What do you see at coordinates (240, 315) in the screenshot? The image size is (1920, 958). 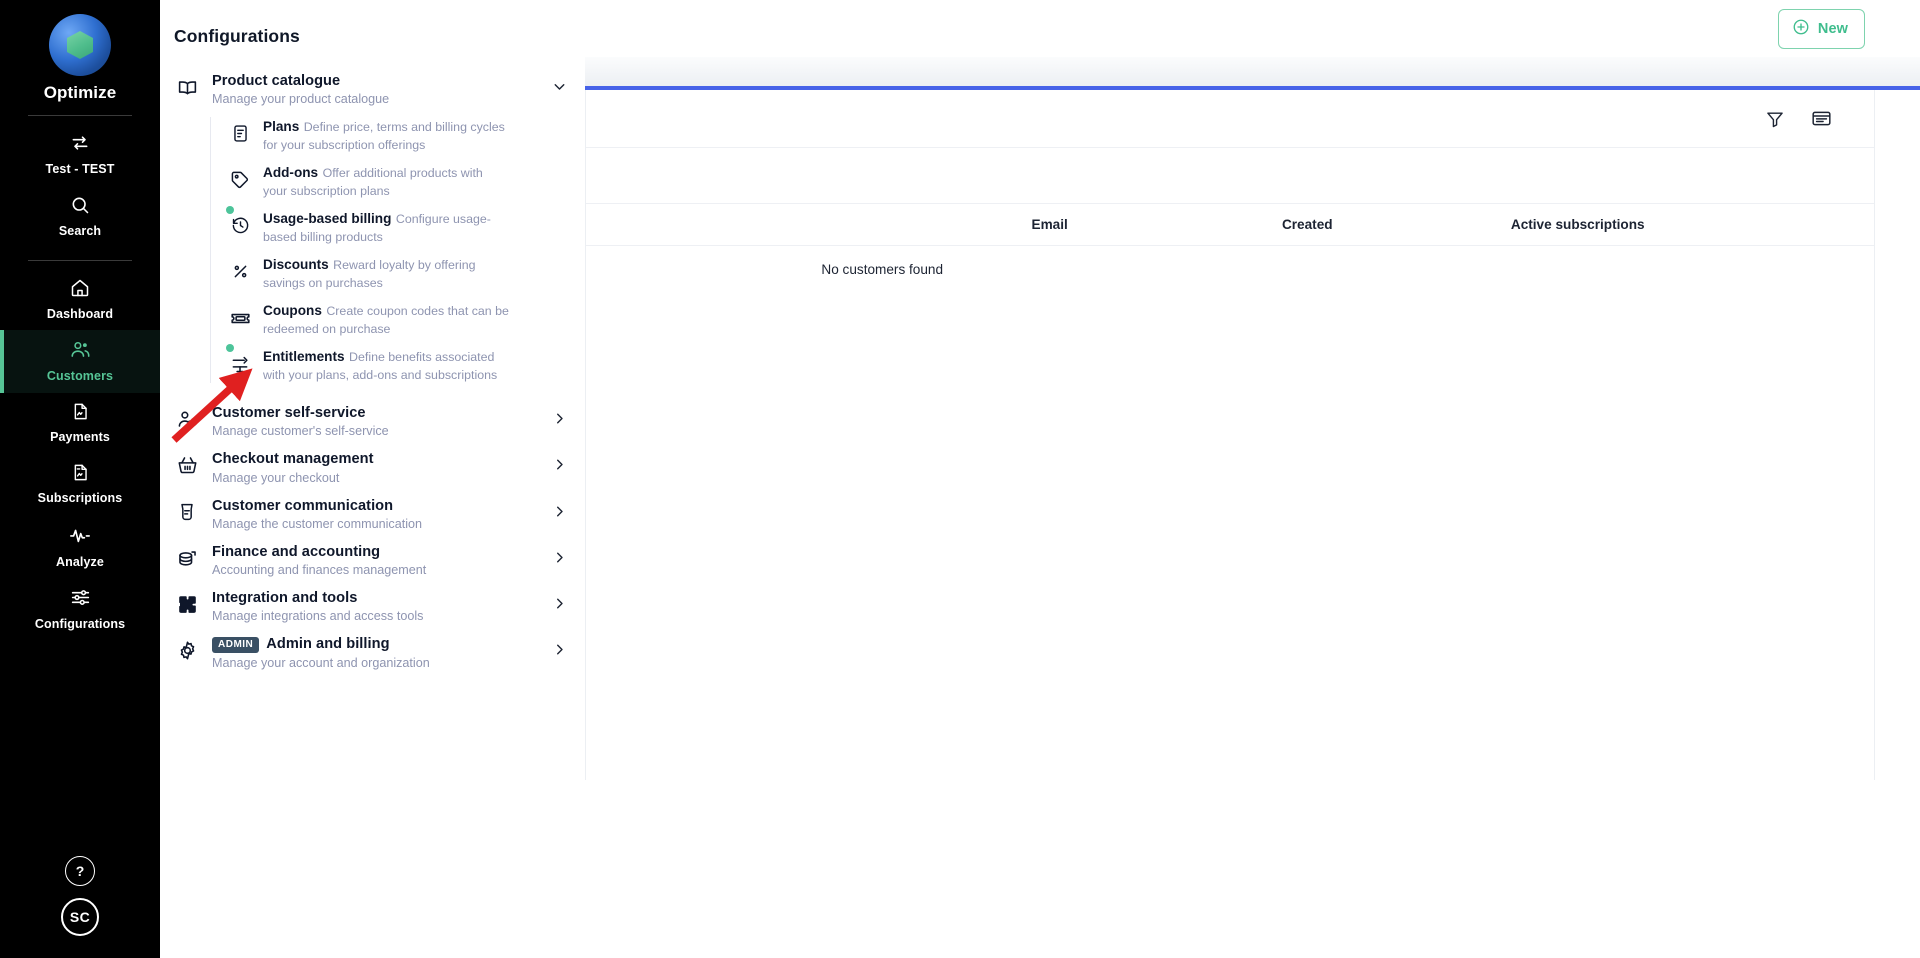 I see `ticket-icon` at bounding box center [240, 315].